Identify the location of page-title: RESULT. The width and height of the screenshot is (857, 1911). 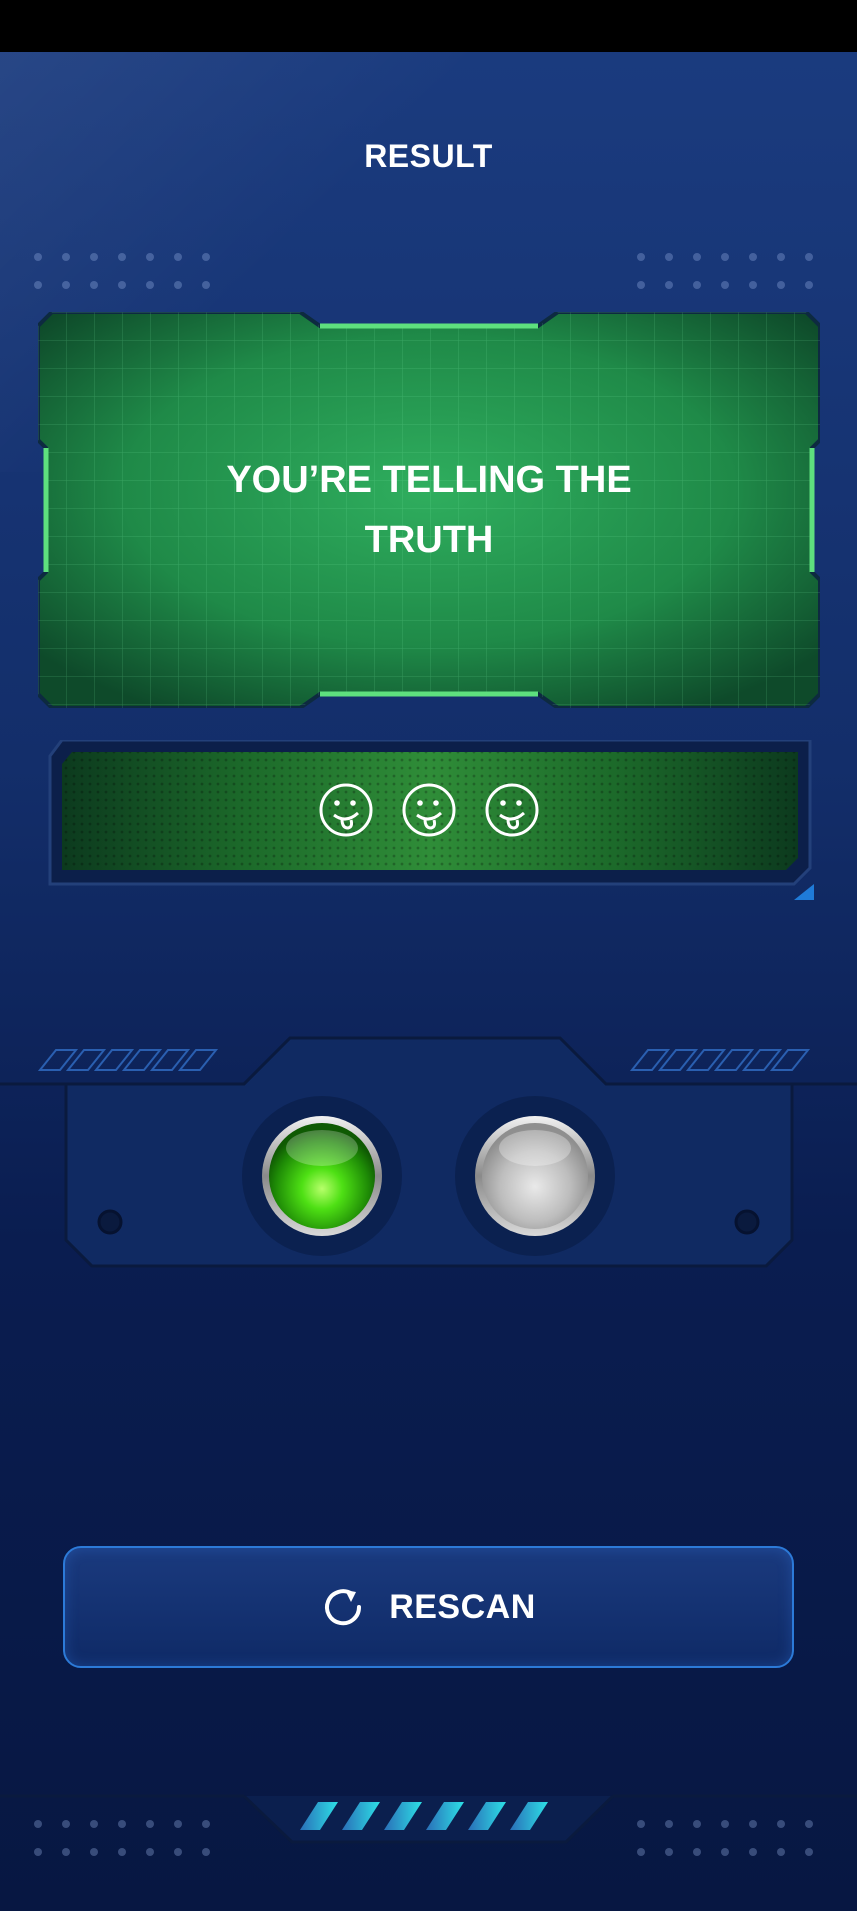
(428, 156).